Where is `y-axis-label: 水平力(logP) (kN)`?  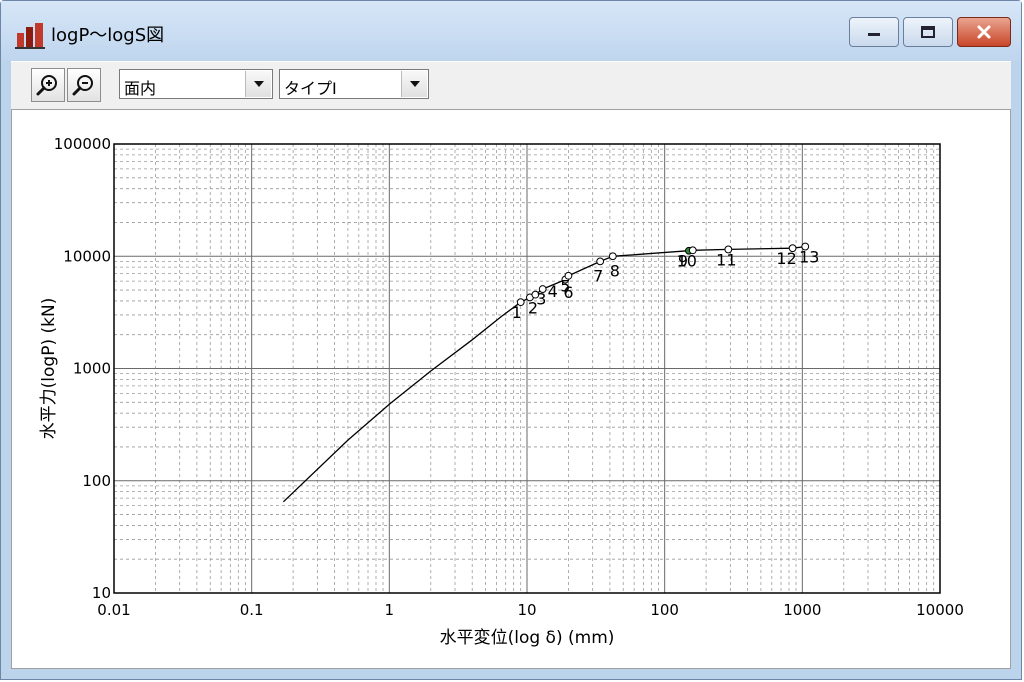
y-axis-label: 水平力(logP) (kN) is located at coordinates (49, 369).